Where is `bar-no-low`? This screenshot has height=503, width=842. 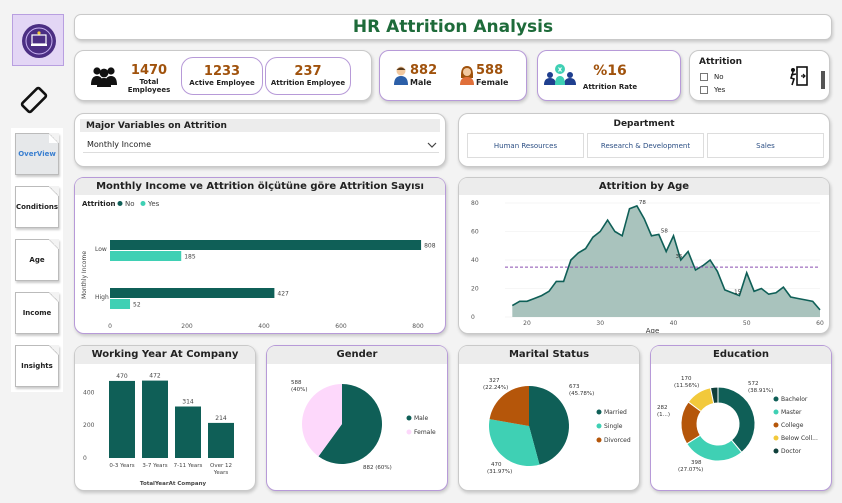 bar-no-low is located at coordinates (266, 245).